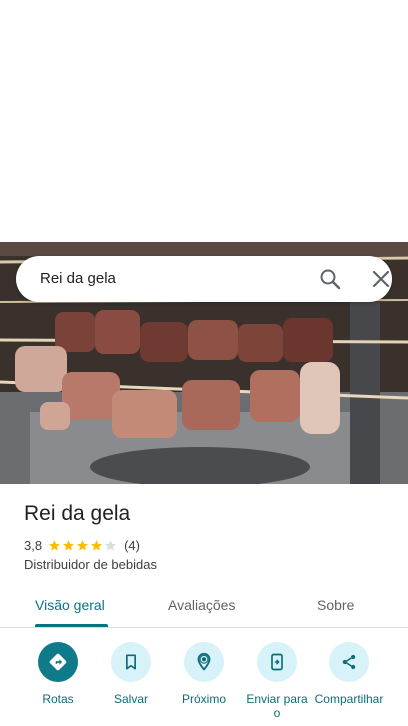 The height and width of the screenshot is (726, 408). Describe the element at coordinates (33, 545) in the screenshot. I see `rating-value: 3,8` at that location.